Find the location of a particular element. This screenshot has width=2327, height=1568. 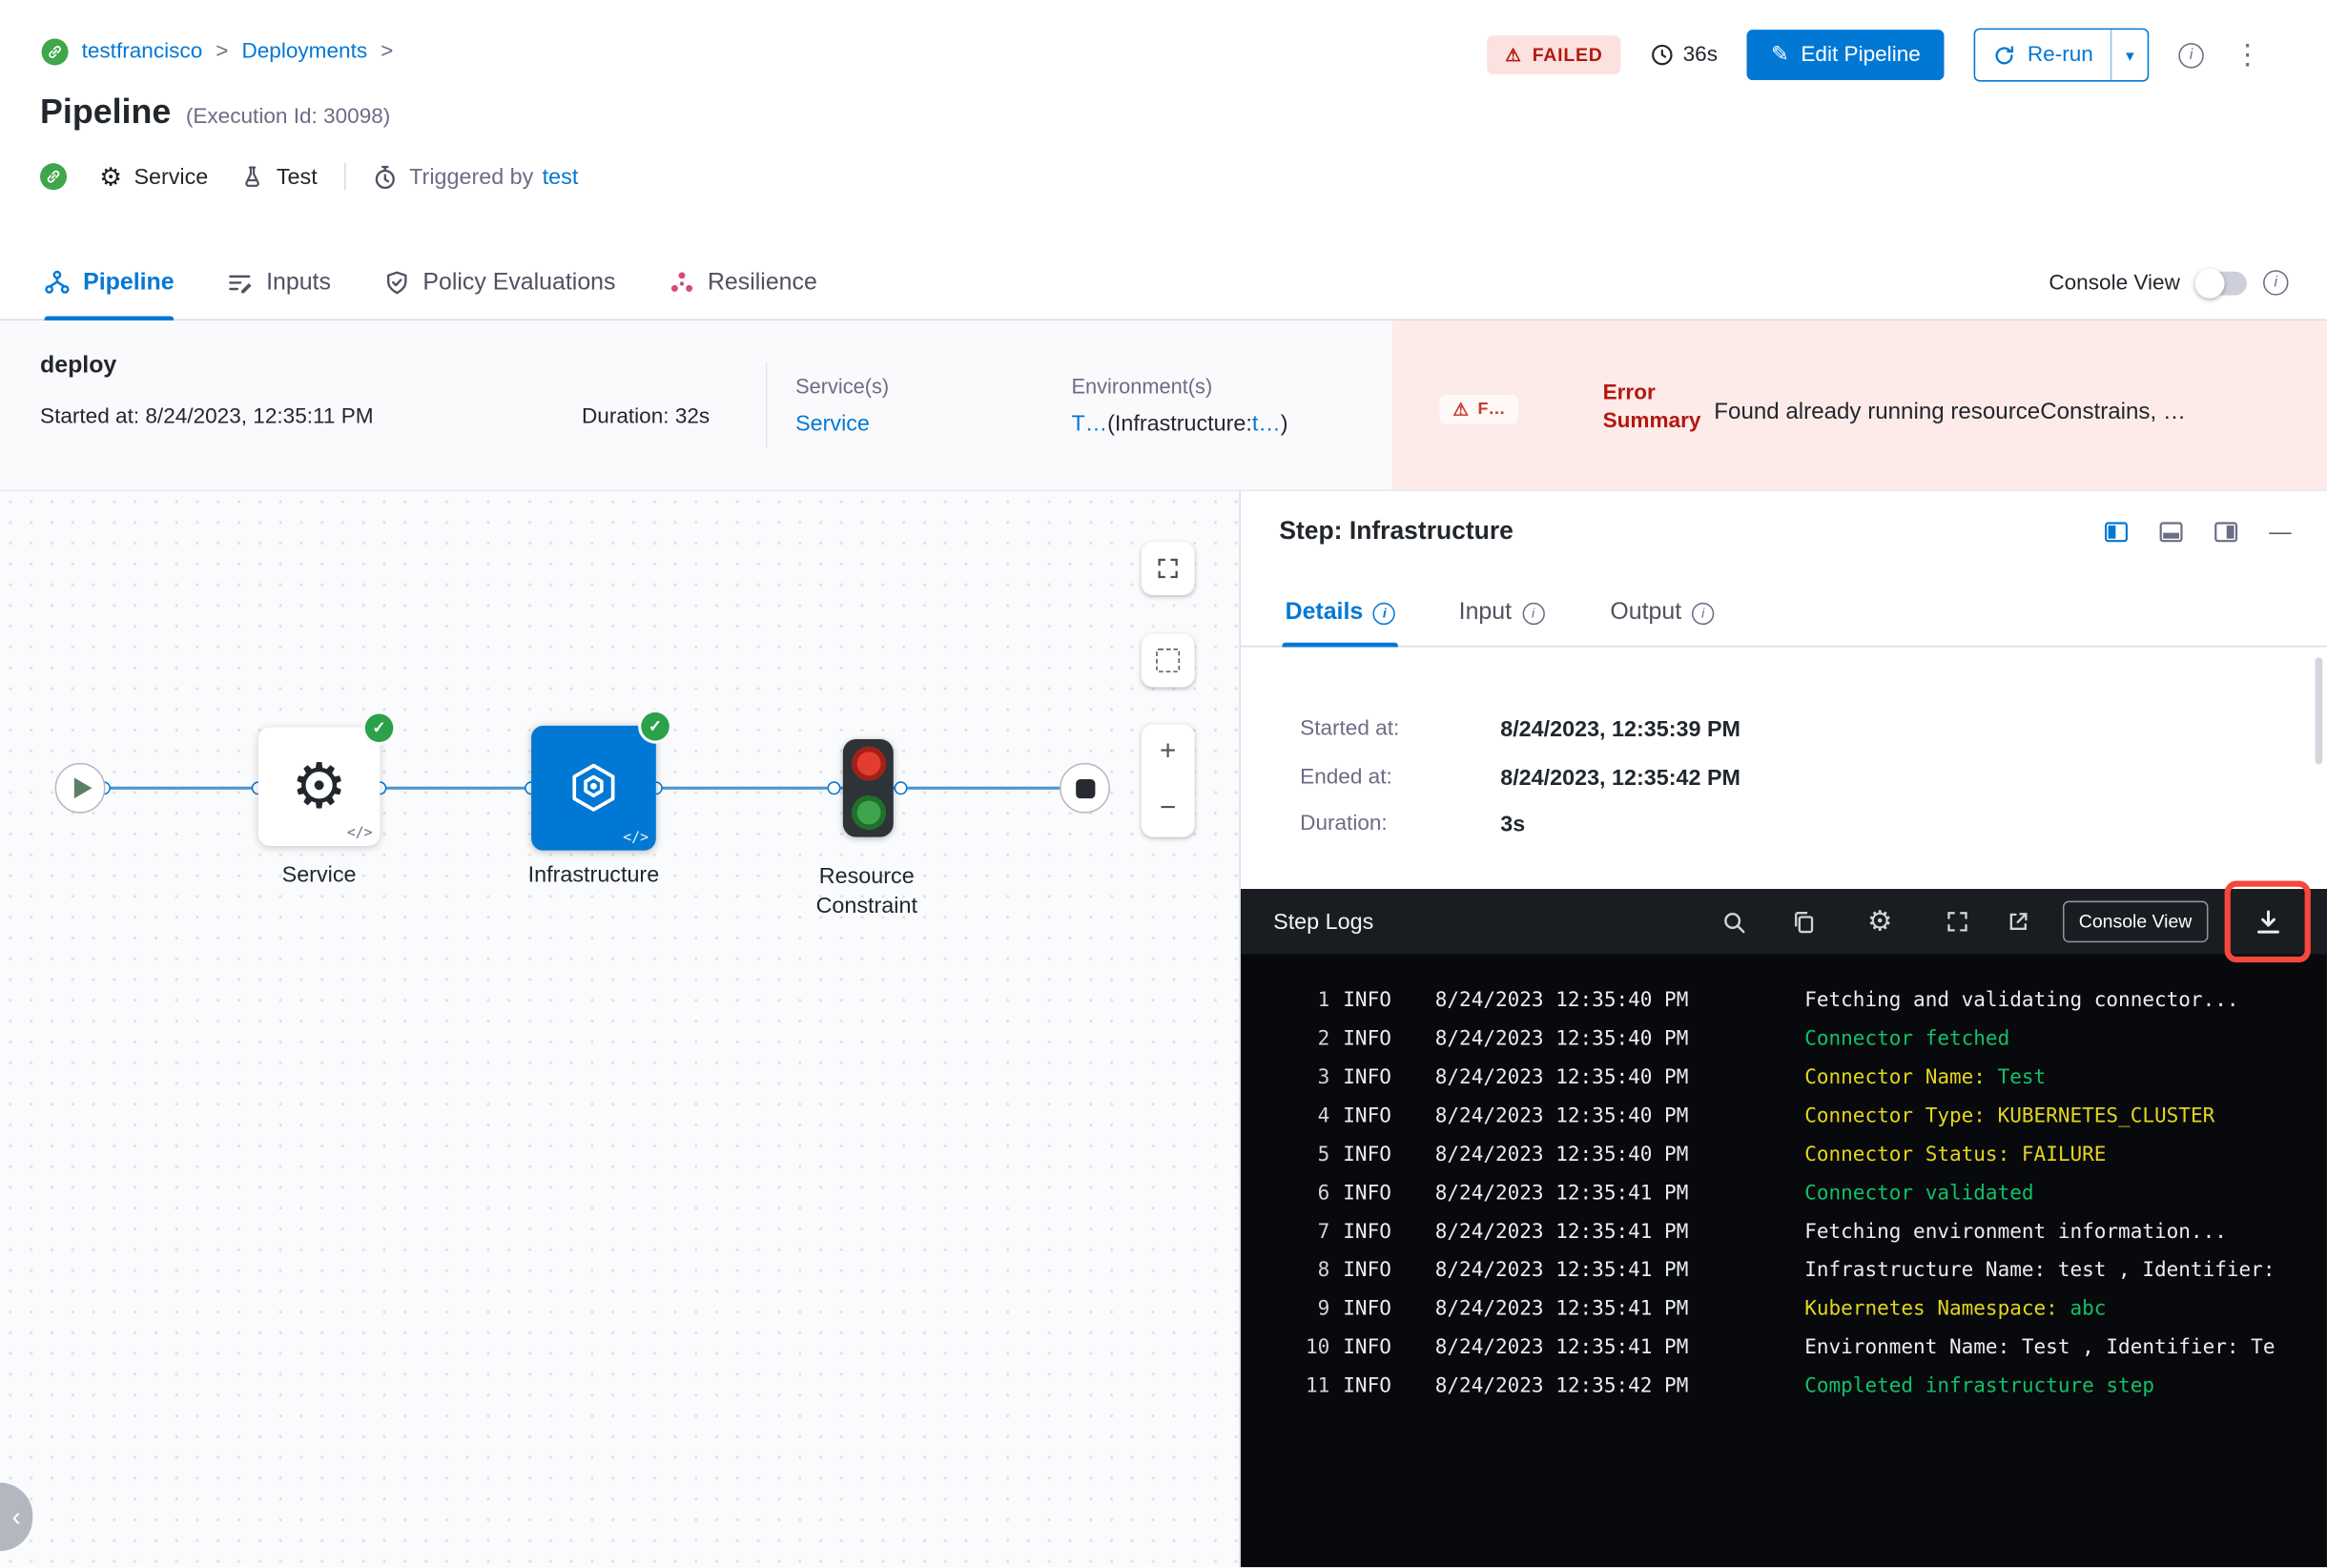

gear-icon: ⚙ is located at coordinates (319, 786).